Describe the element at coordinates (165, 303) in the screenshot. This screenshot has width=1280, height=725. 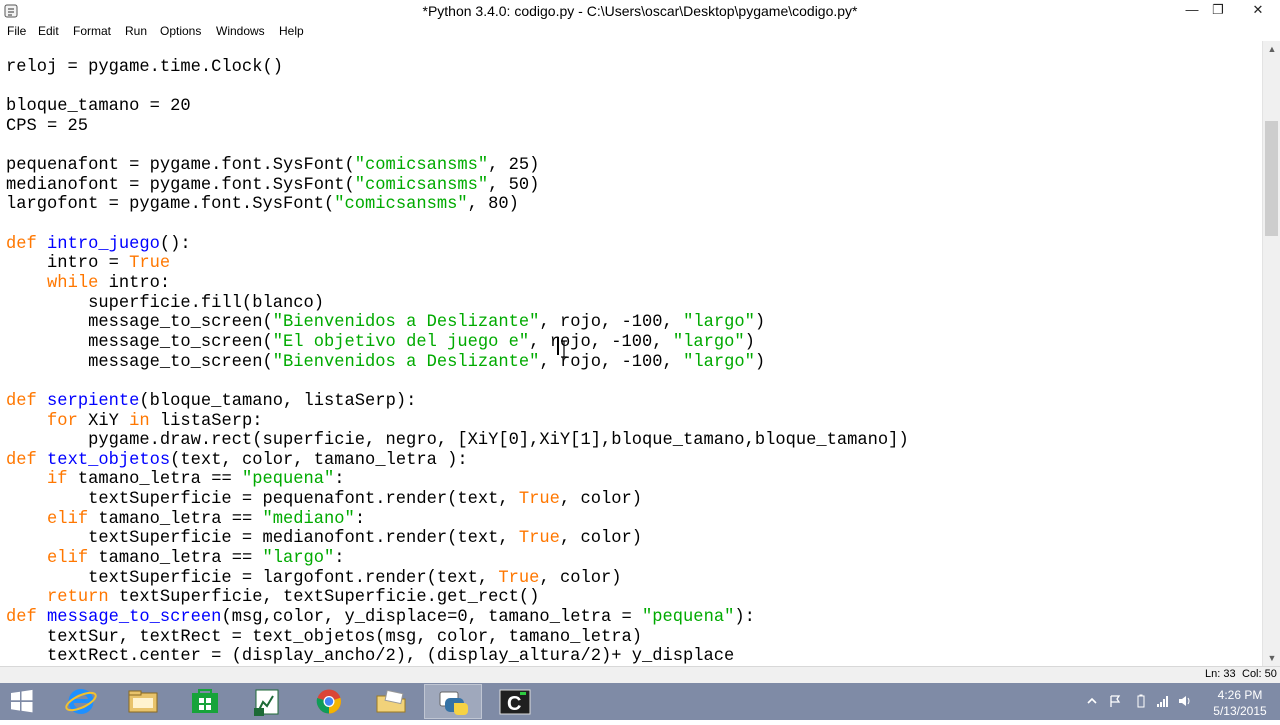
I see `code-token: superficie.fill(blanco)` at that location.